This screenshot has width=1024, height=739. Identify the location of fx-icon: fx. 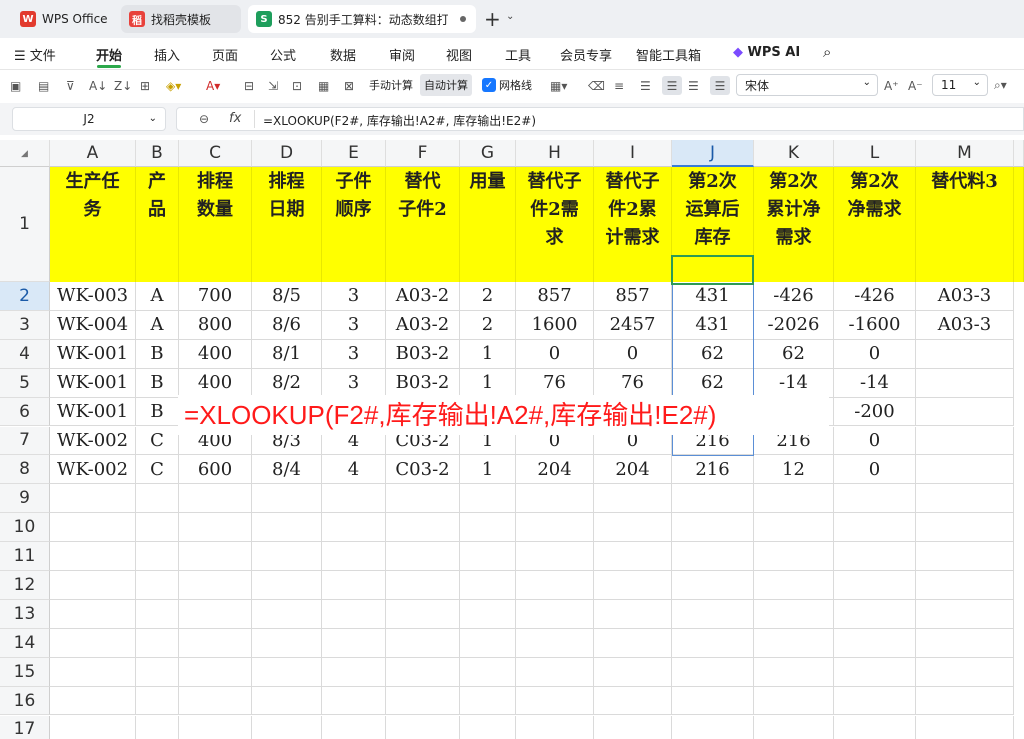
(235, 118).